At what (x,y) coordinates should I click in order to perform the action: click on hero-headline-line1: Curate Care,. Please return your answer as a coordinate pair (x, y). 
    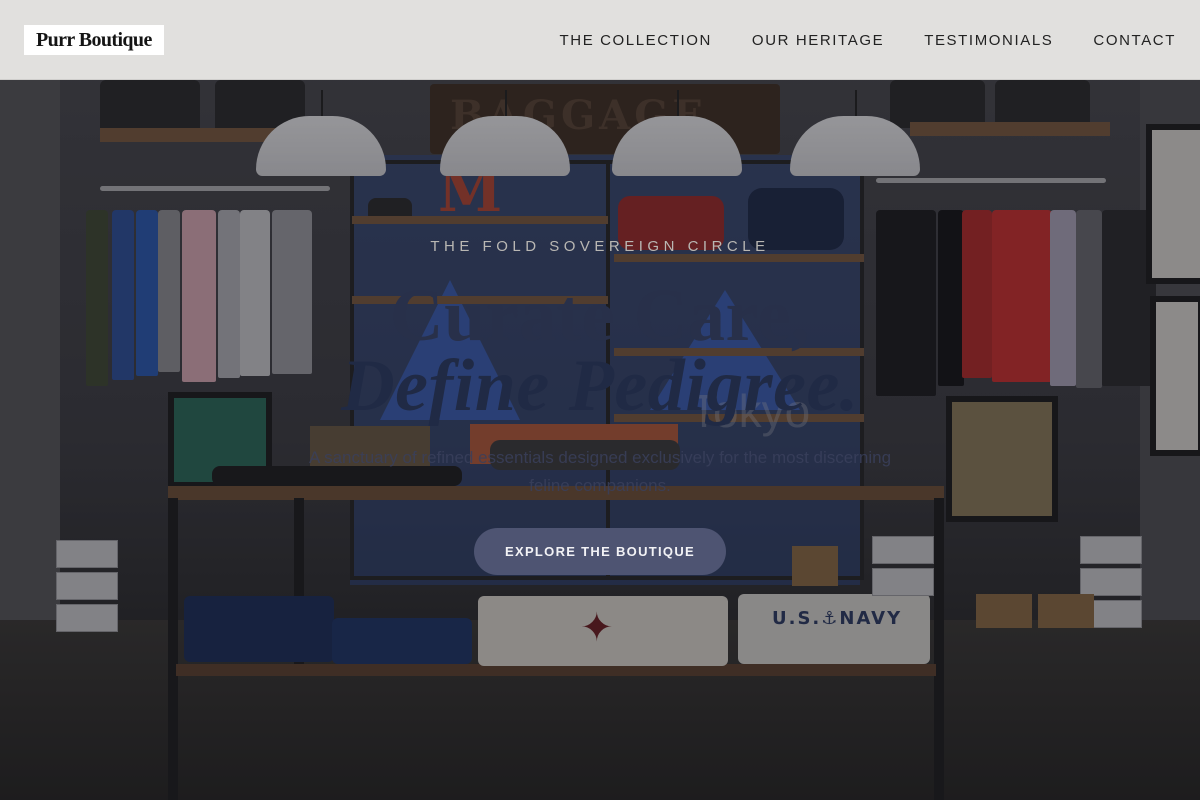
    Looking at the image, I should click on (600, 316).